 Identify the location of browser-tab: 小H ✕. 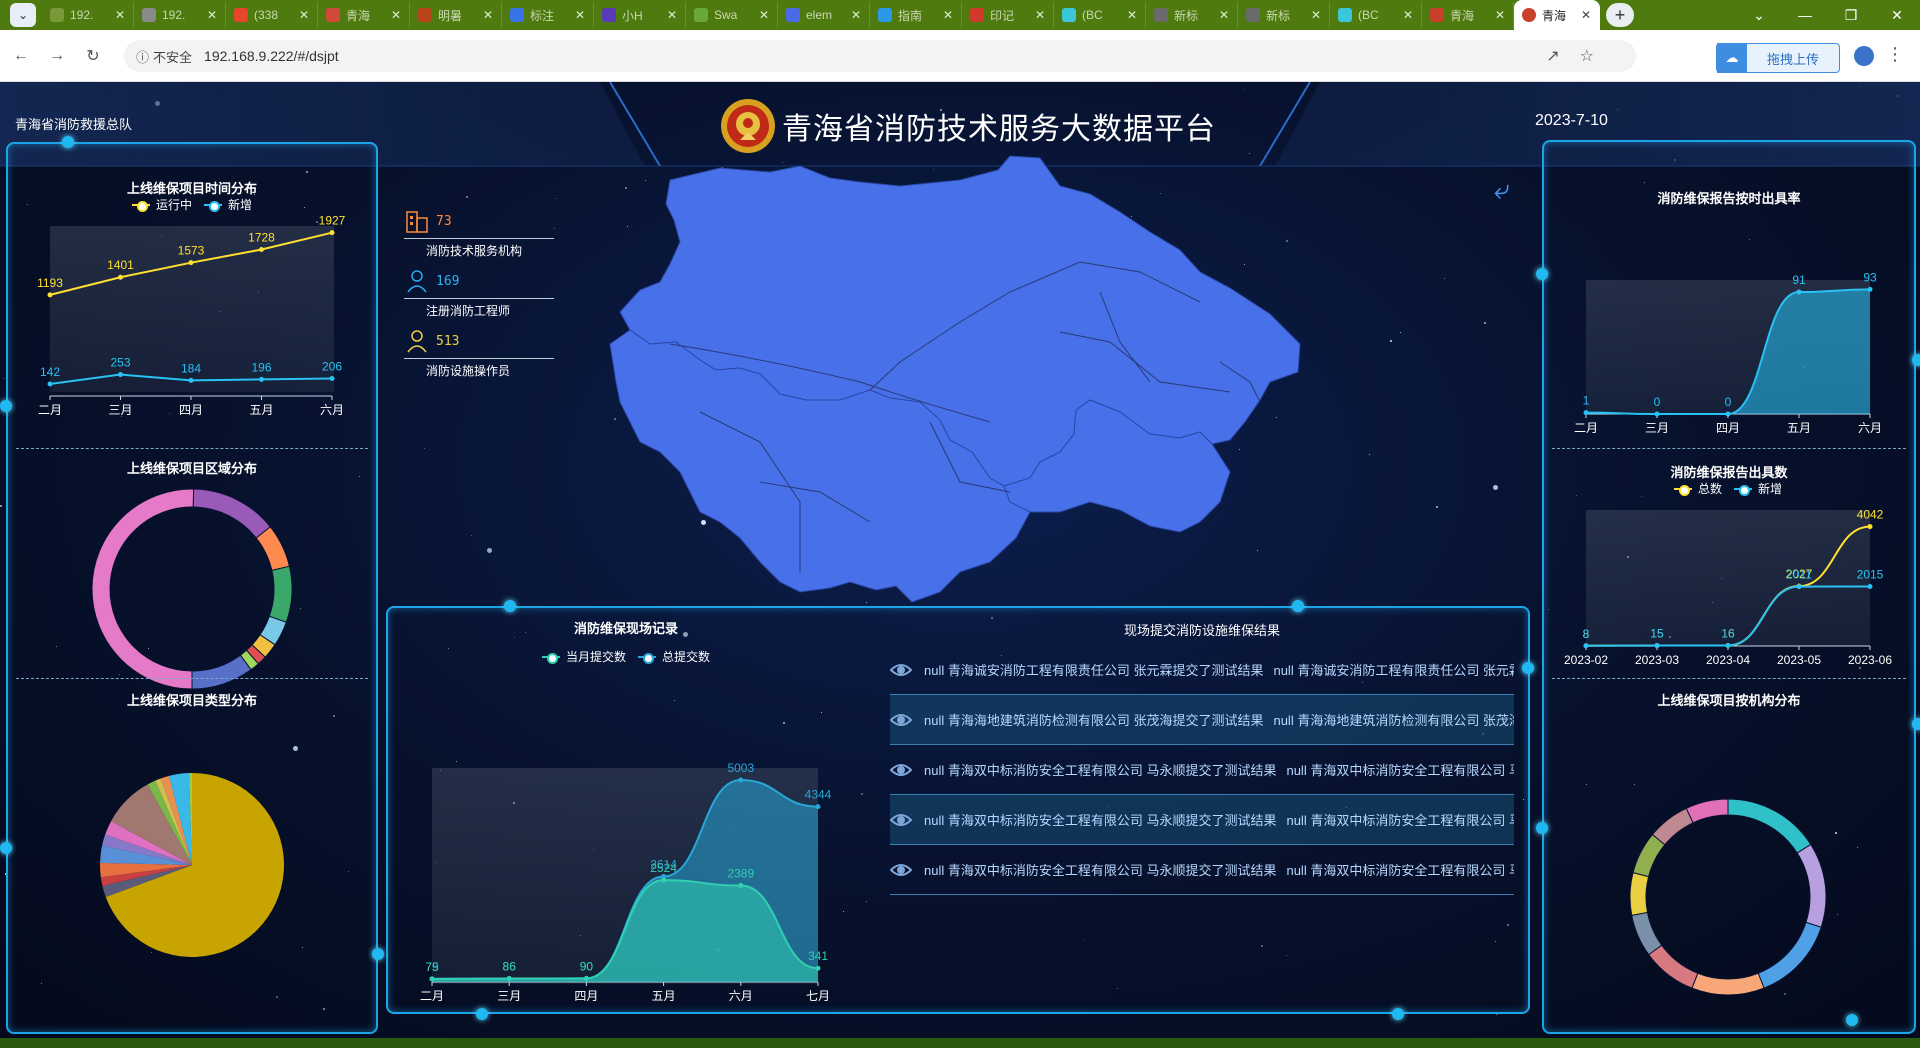
(640, 15).